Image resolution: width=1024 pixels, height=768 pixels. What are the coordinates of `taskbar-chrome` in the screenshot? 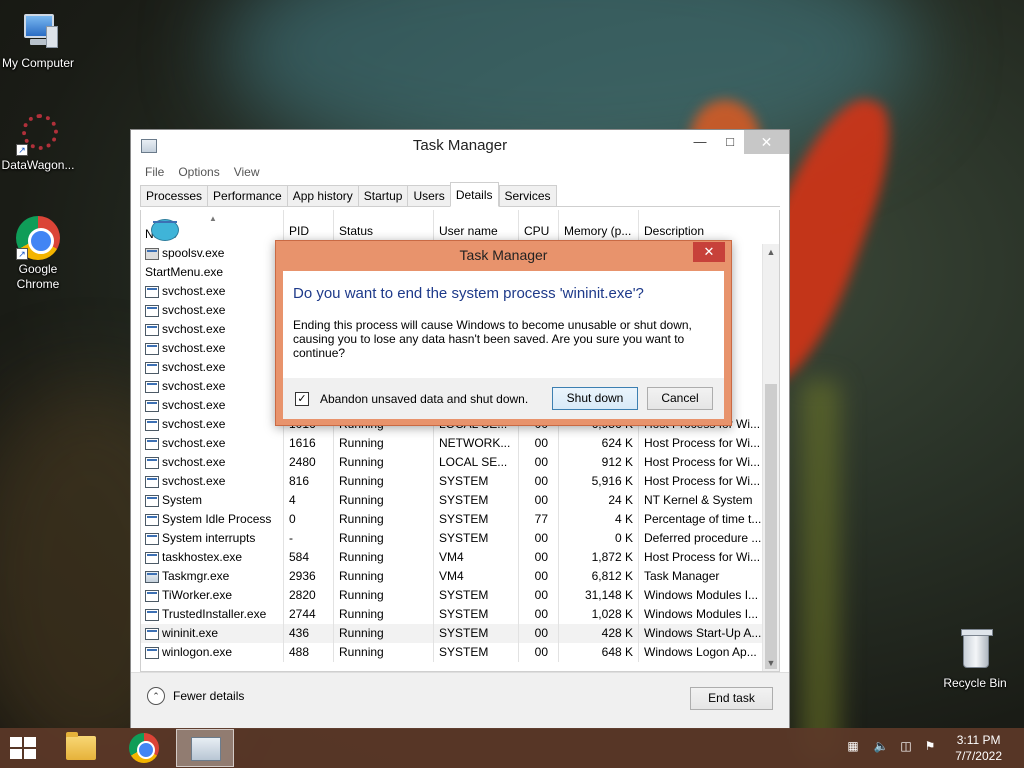 It's located at (144, 748).